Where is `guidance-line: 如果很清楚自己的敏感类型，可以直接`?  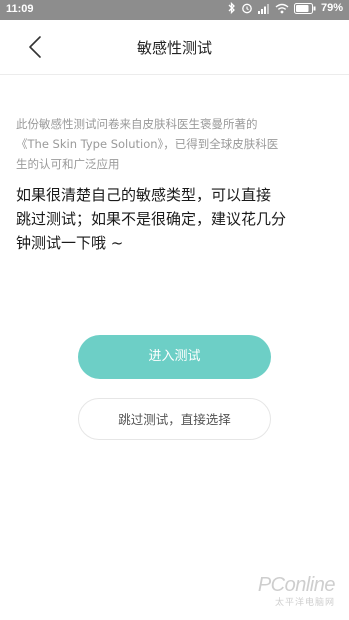
guidance-line: 如果很清楚自己的敏感类型，可以直接 is located at coordinates (144, 195).